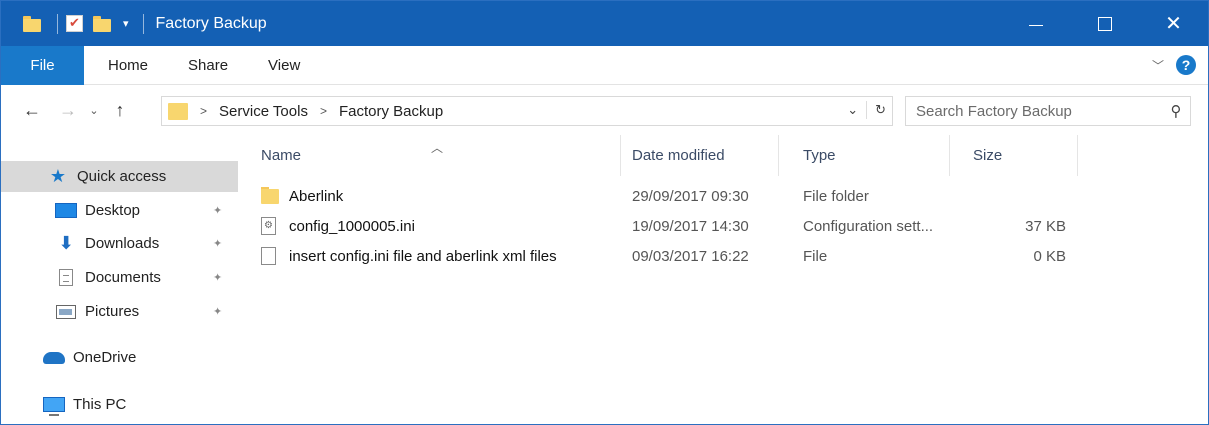  What do you see at coordinates (690, 226) in the screenshot?
I see `file-date: 19/09/2017 14:30` at bounding box center [690, 226].